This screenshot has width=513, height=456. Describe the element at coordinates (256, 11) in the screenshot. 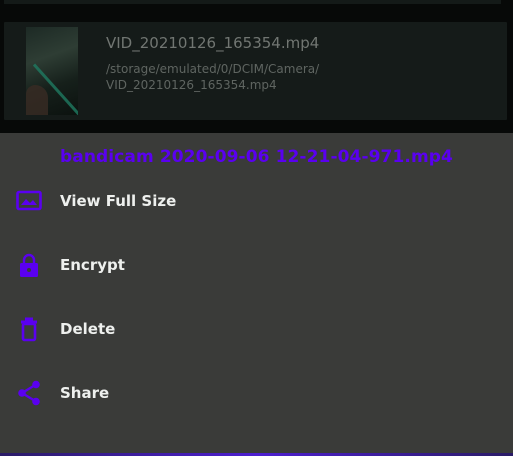

I see `top-strip` at that location.